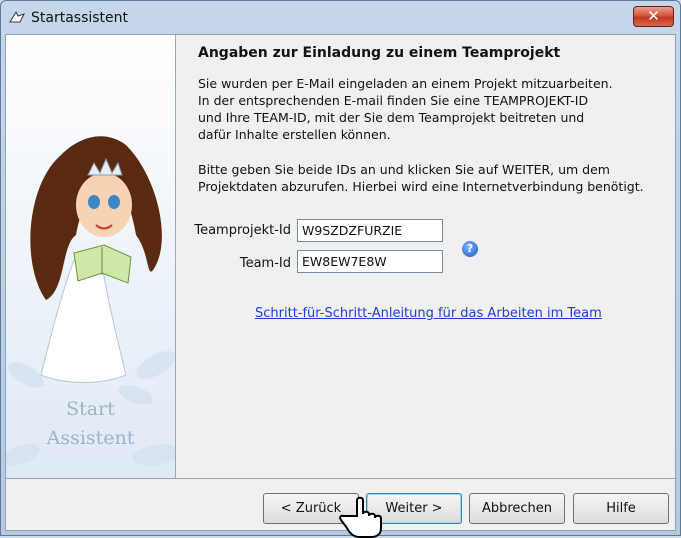 The width and height of the screenshot is (681, 538). What do you see at coordinates (470, 249) in the screenshot?
I see `help-icon: ?` at bounding box center [470, 249].